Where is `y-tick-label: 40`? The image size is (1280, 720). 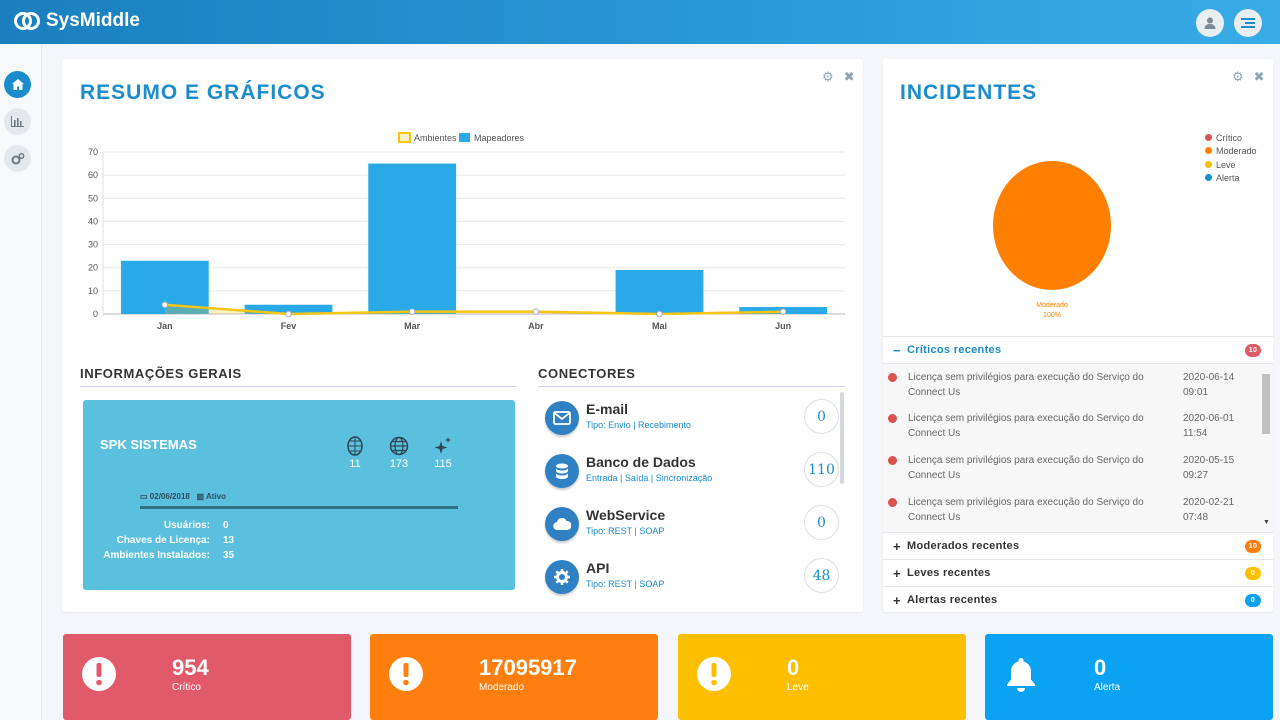
y-tick-label: 40 is located at coordinates (93, 221).